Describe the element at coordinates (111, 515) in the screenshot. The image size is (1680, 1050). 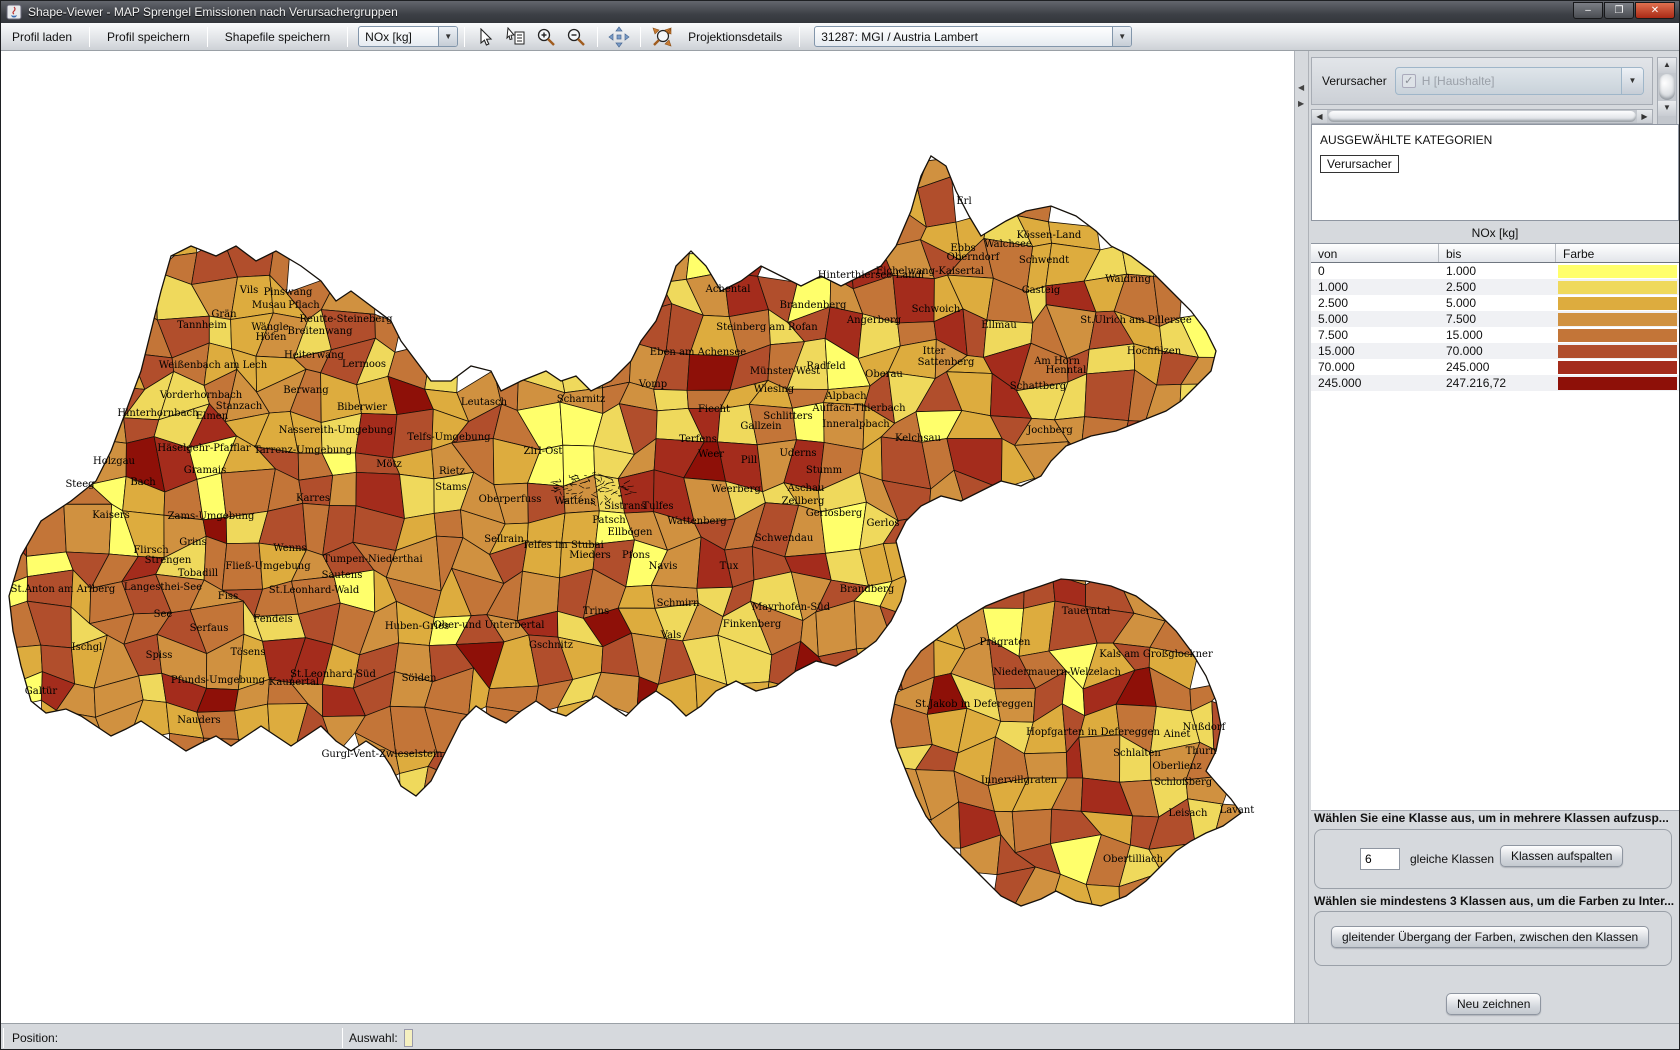
I see `map-label: Kaisers` at that location.